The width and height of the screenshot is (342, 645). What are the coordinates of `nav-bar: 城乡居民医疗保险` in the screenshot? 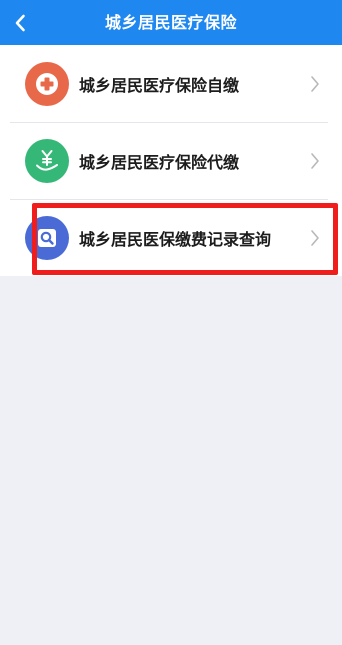 It's located at (171, 22).